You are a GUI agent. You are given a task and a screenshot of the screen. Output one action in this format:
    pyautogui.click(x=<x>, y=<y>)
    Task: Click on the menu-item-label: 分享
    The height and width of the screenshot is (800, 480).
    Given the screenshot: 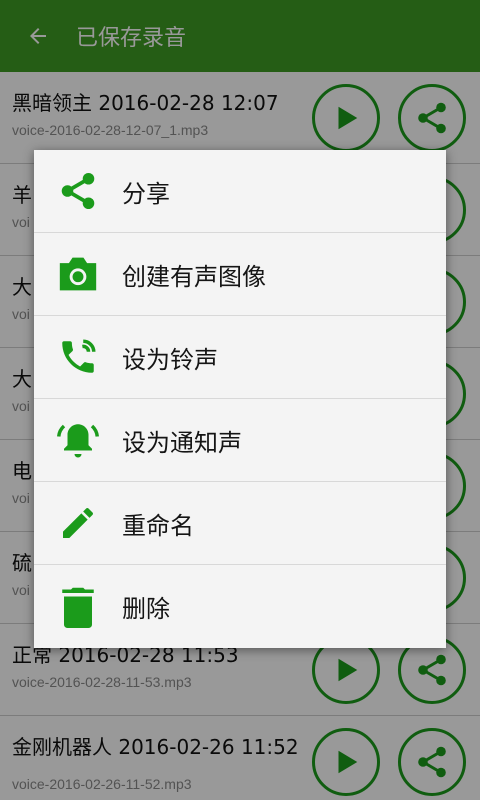 What is the action you would take?
    pyautogui.click(x=146, y=193)
    